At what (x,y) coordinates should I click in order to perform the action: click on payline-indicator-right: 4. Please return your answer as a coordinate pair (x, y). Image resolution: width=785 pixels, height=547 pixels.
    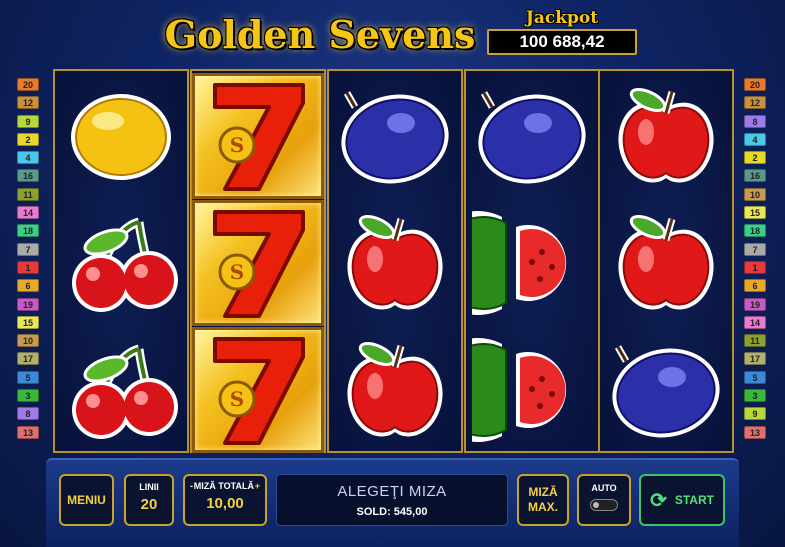
    Looking at the image, I should click on (755, 139).